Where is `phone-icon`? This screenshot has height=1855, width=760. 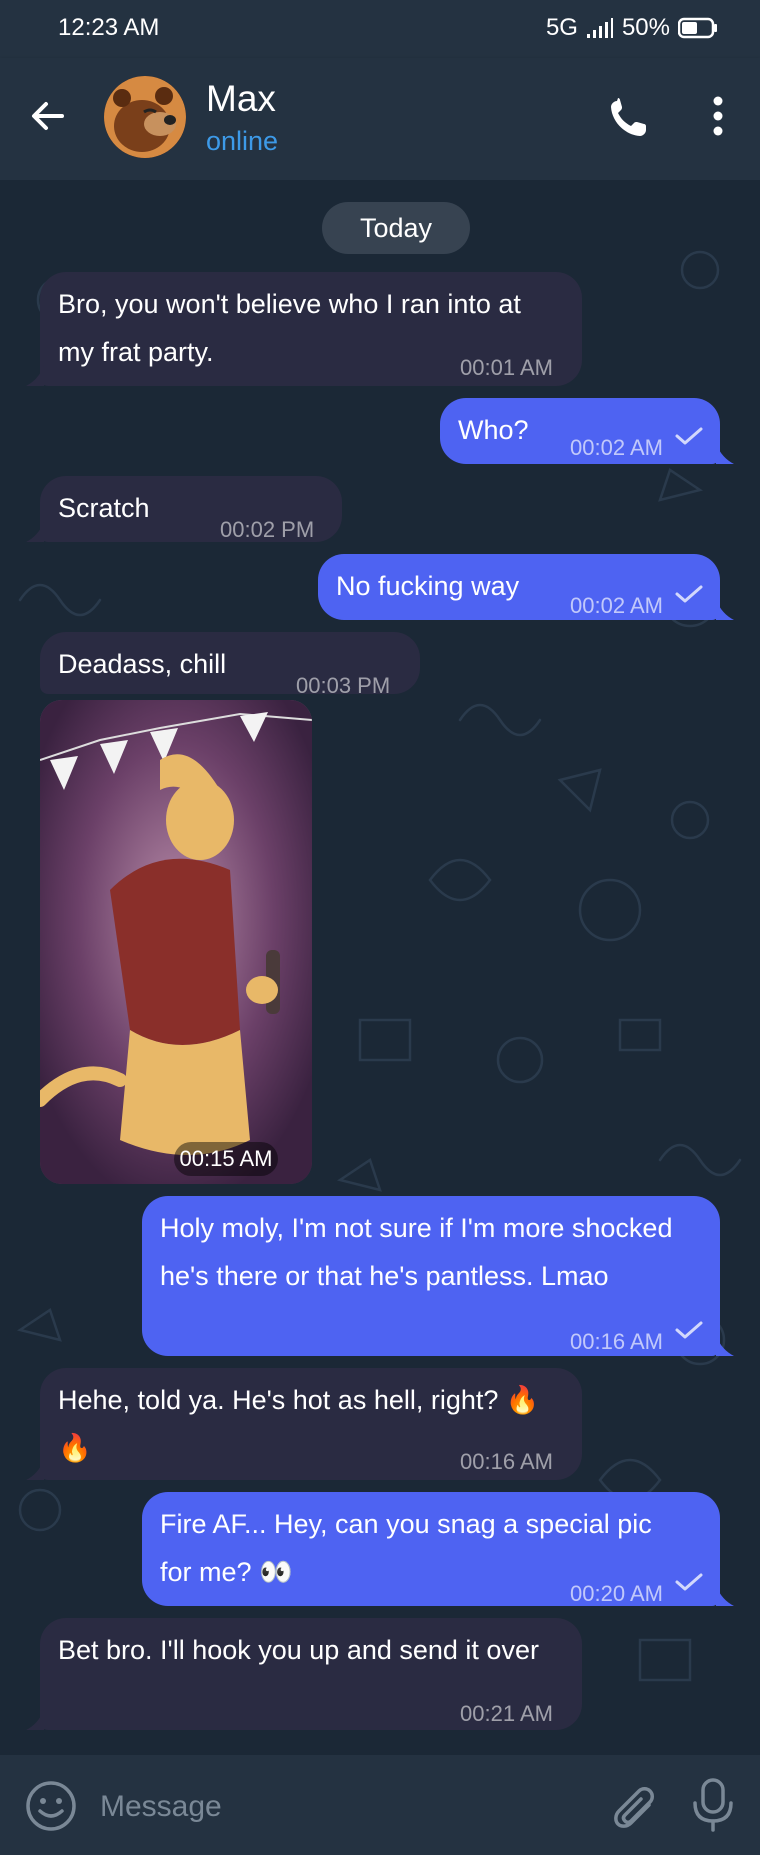
phone-icon is located at coordinates (628, 116).